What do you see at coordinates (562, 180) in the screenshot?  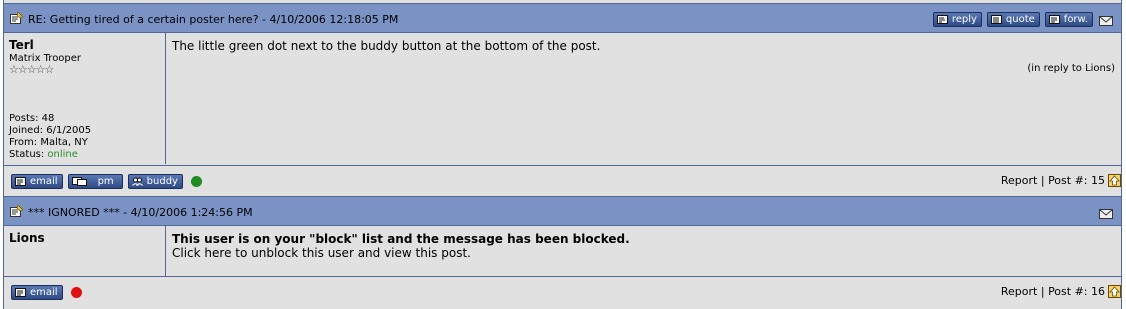 I see `post-footer: email pm buddy Report | Post #: 15` at bounding box center [562, 180].